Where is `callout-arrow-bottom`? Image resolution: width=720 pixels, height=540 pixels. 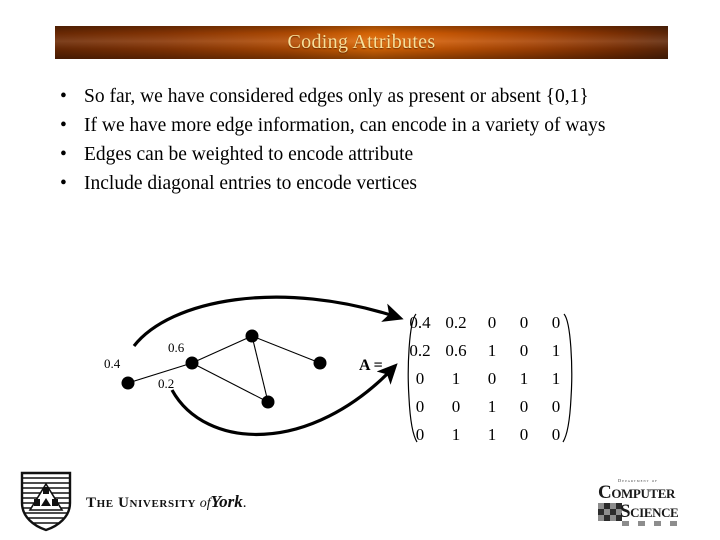 callout-arrow-bottom is located at coordinates (284, 399).